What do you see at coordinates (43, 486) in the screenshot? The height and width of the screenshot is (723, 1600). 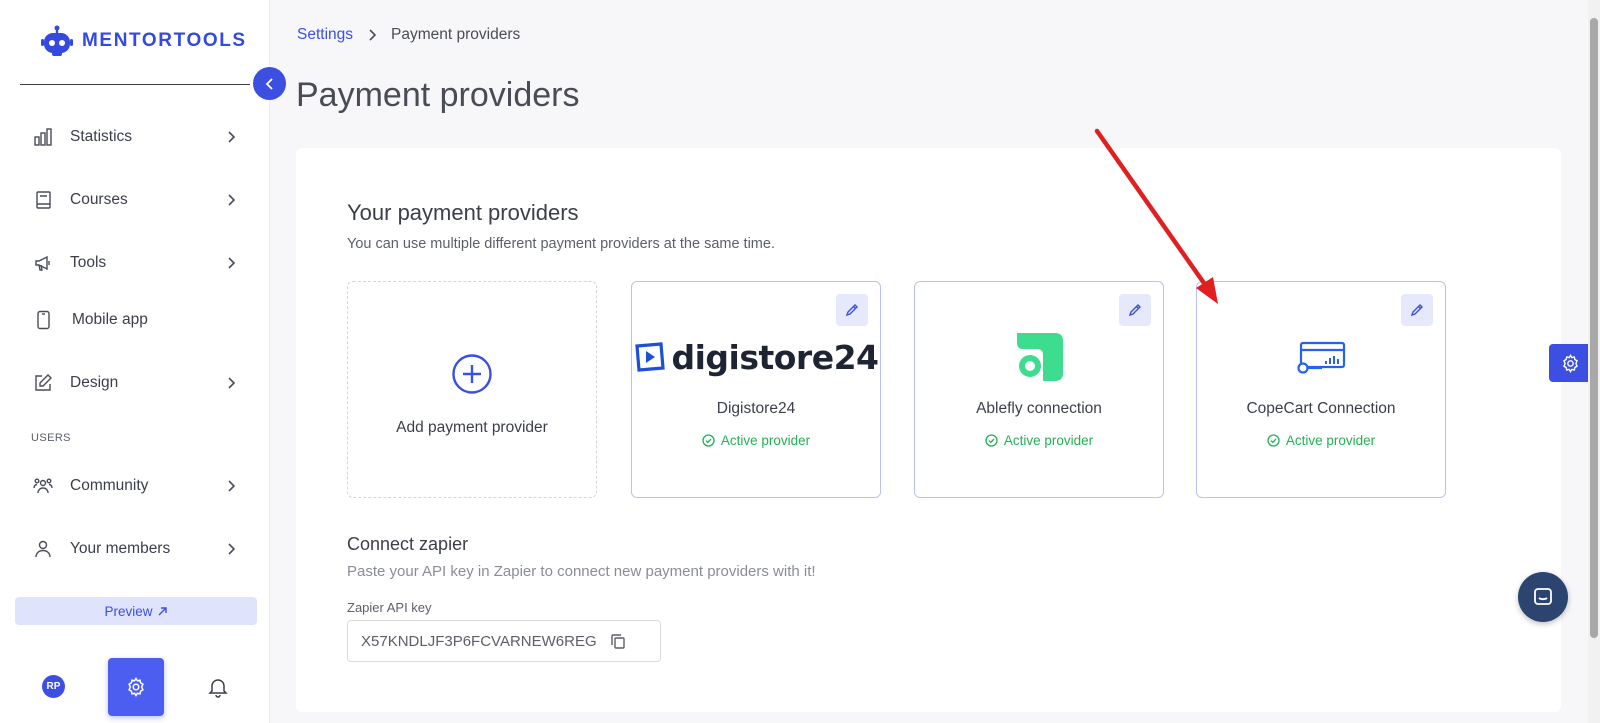 I see `users-group-icon` at bounding box center [43, 486].